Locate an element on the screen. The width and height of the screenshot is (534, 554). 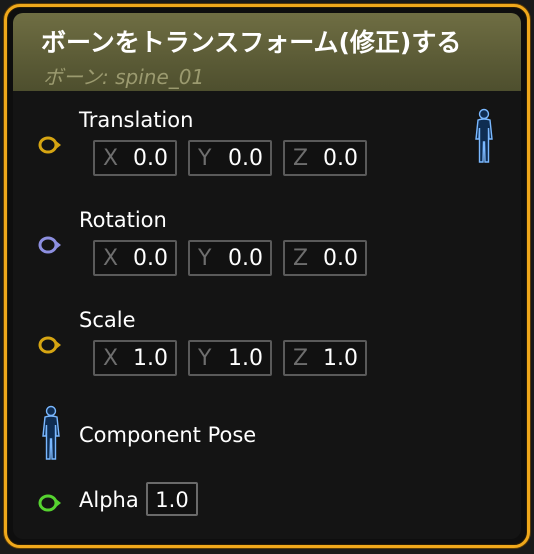
scale-y-field: Y 1.0 is located at coordinates (230, 358).